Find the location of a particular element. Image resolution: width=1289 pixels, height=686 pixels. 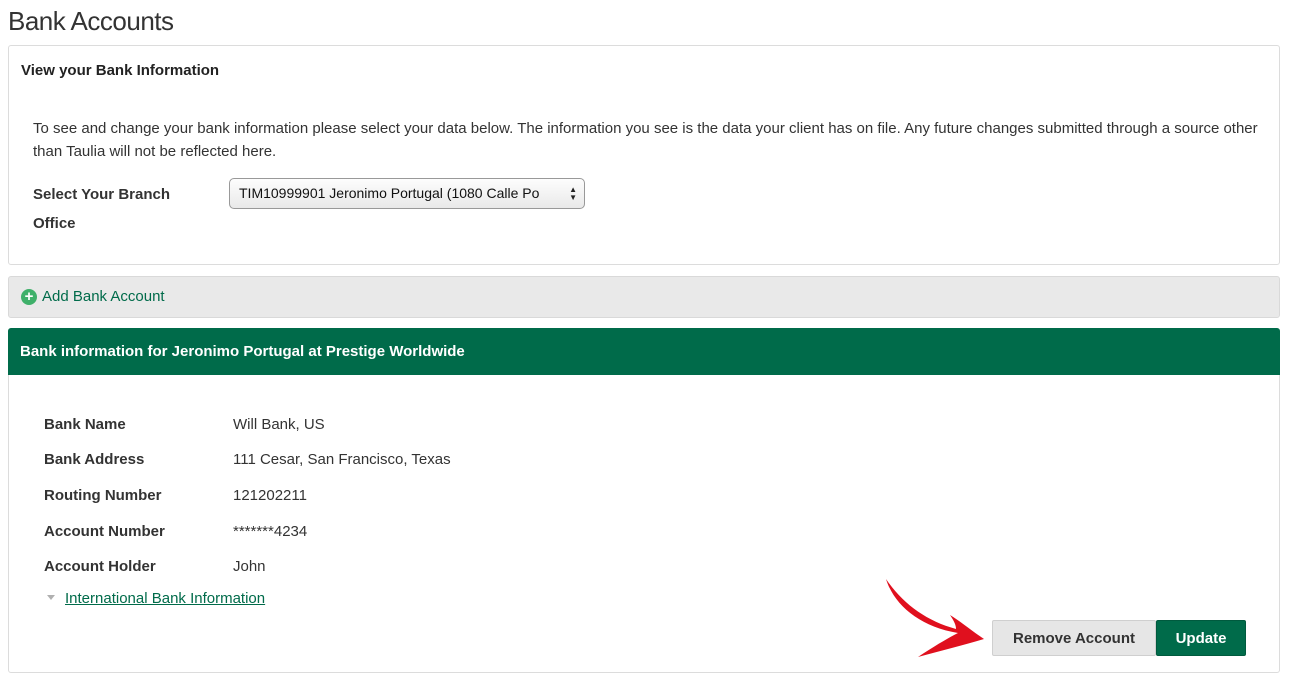

field-value: *******4234 is located at coordinates (270, 531).